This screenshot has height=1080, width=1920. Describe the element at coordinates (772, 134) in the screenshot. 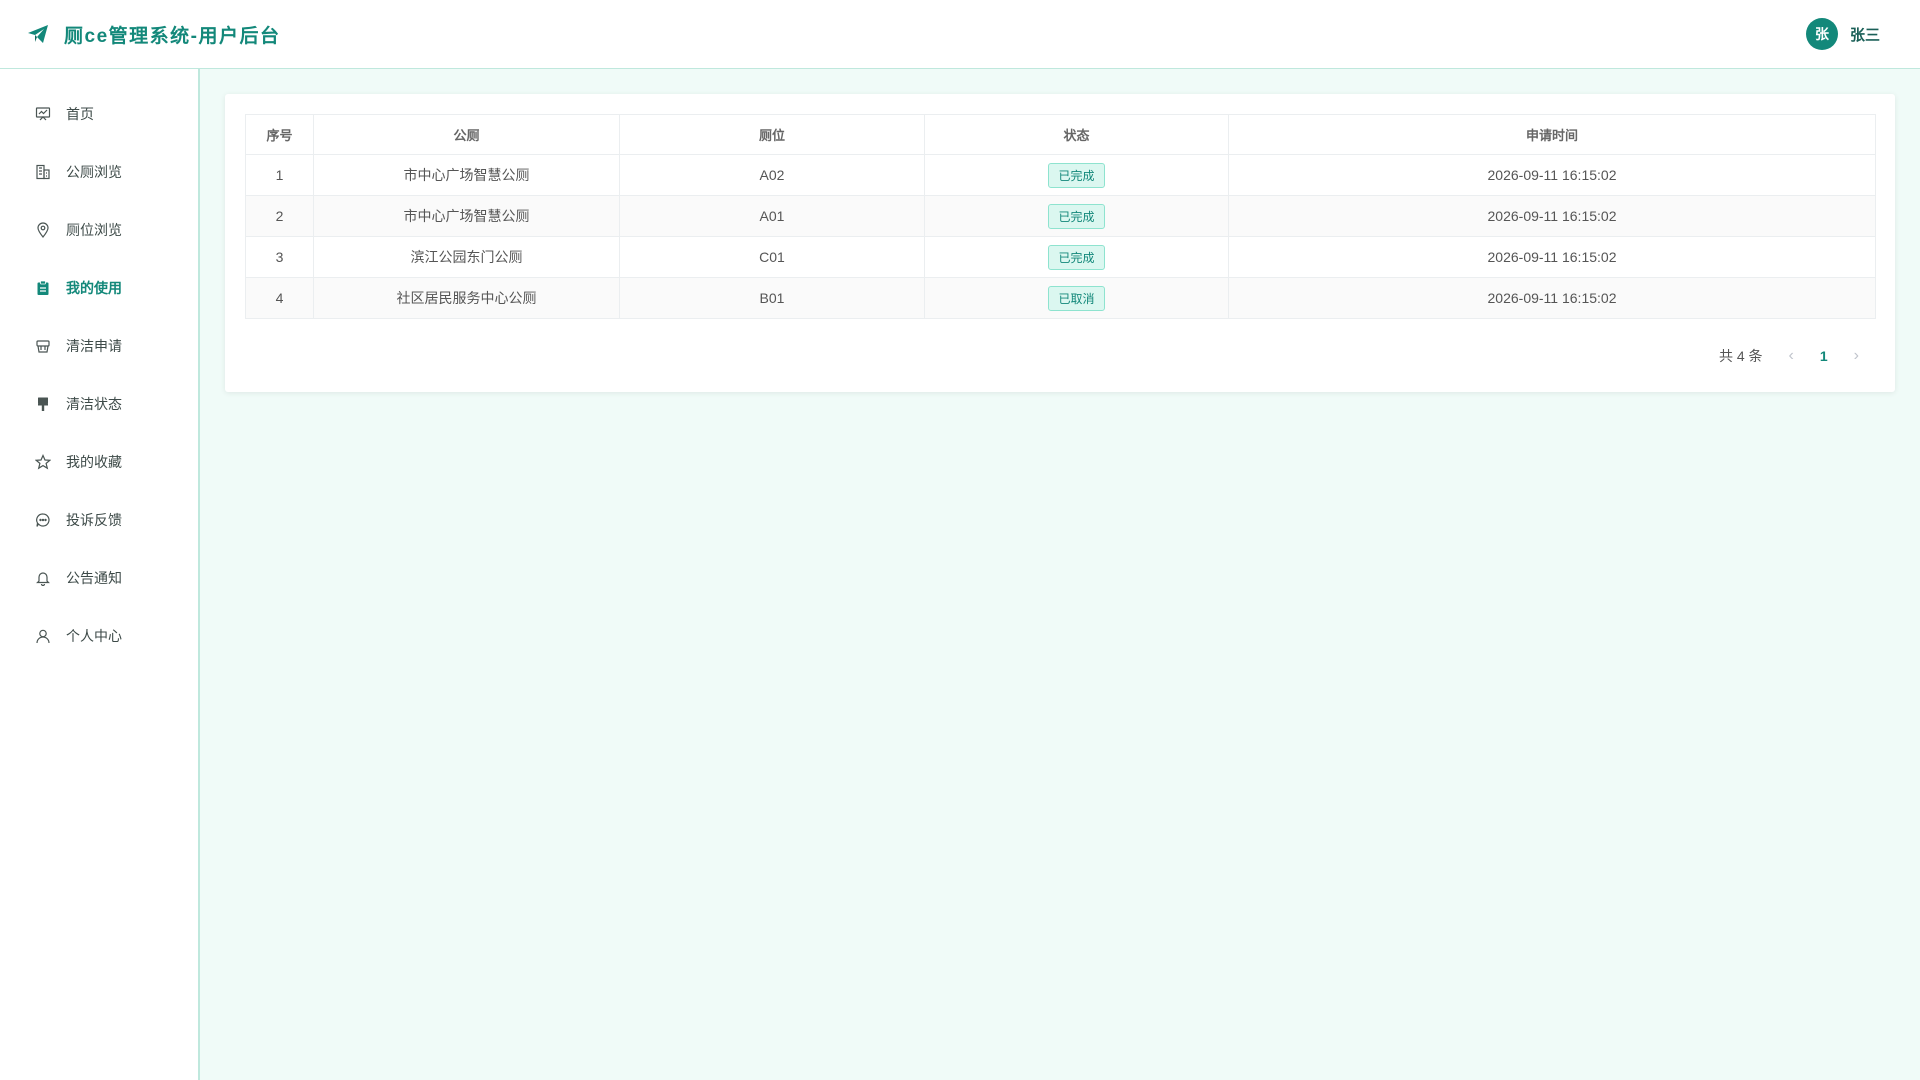

I see `column-header-stall: 厕位` at that location.